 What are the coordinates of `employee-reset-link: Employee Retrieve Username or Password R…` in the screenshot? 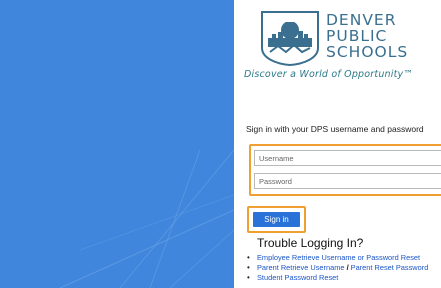 It's located at (338, 257).